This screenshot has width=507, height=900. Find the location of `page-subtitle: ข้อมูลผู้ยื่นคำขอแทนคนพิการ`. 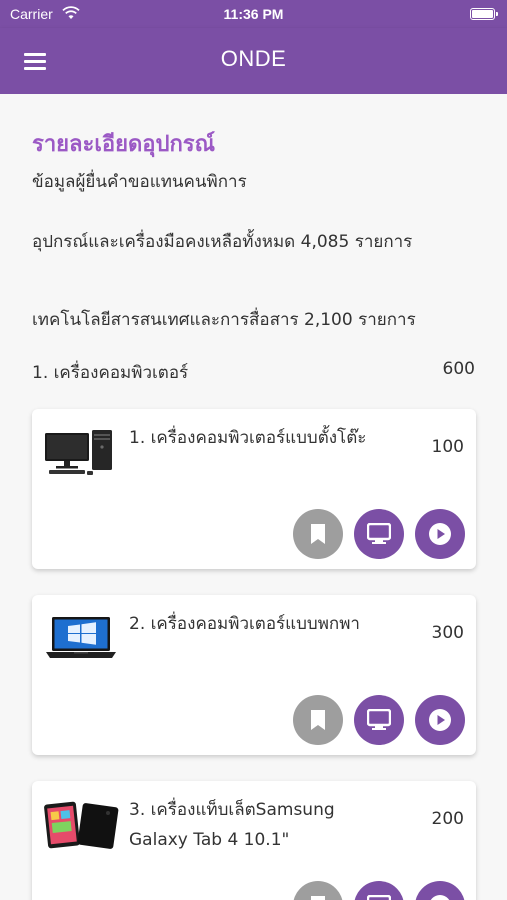

page-subtitle: ข้อมูลผู้ยื่นคำขอแทนคนพิการ is located at coordinates (139, 182).